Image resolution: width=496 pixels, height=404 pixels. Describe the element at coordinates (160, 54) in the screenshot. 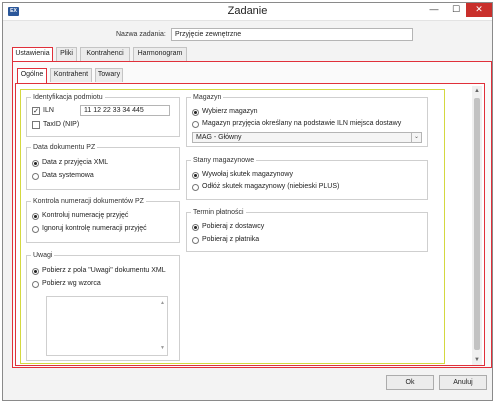

I see `tab-schedule: Harmonogram` at that location.